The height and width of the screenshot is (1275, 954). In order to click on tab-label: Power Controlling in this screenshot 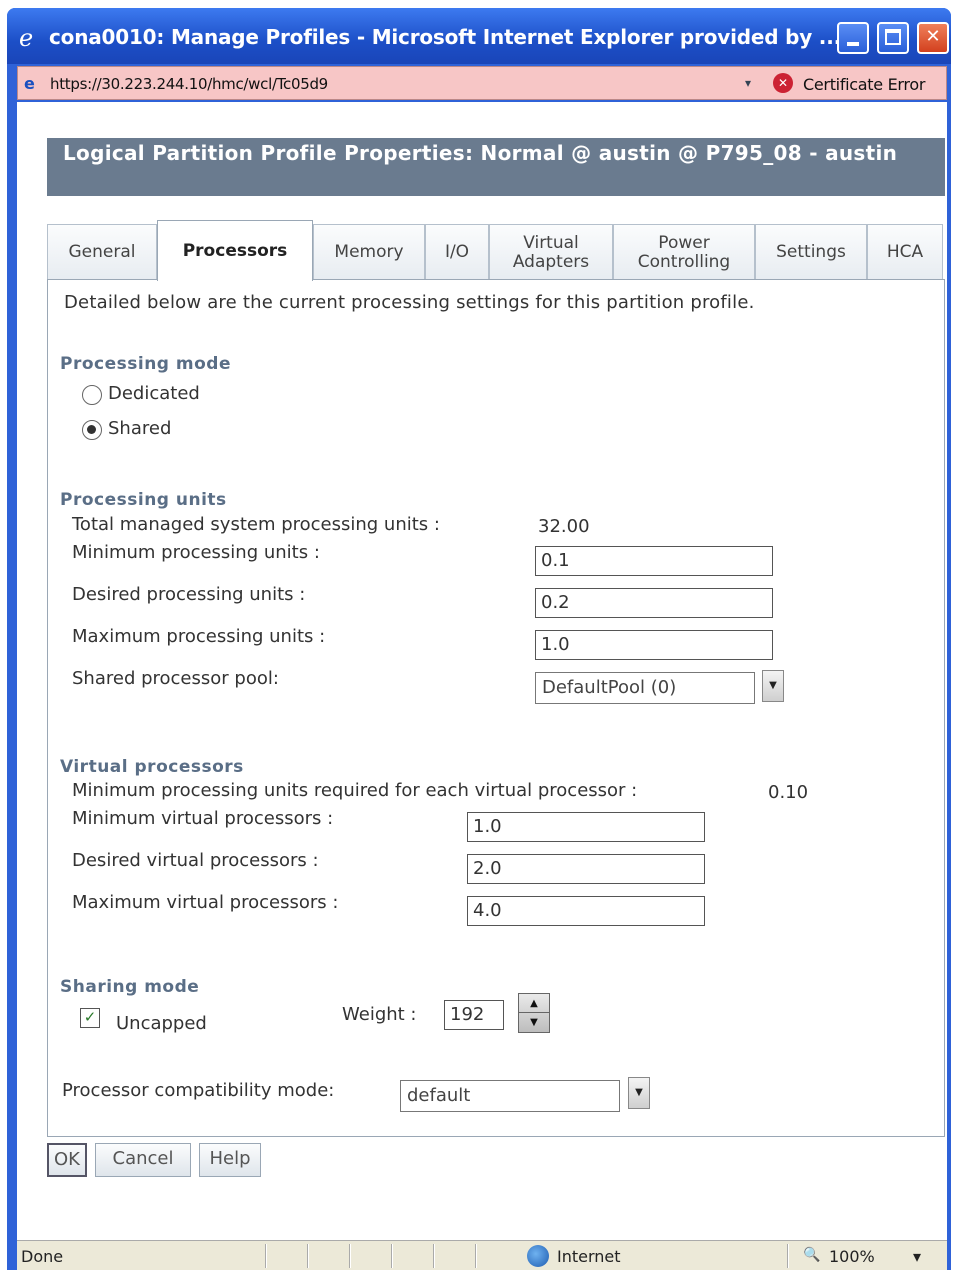, I will do `click(684, 252)`.